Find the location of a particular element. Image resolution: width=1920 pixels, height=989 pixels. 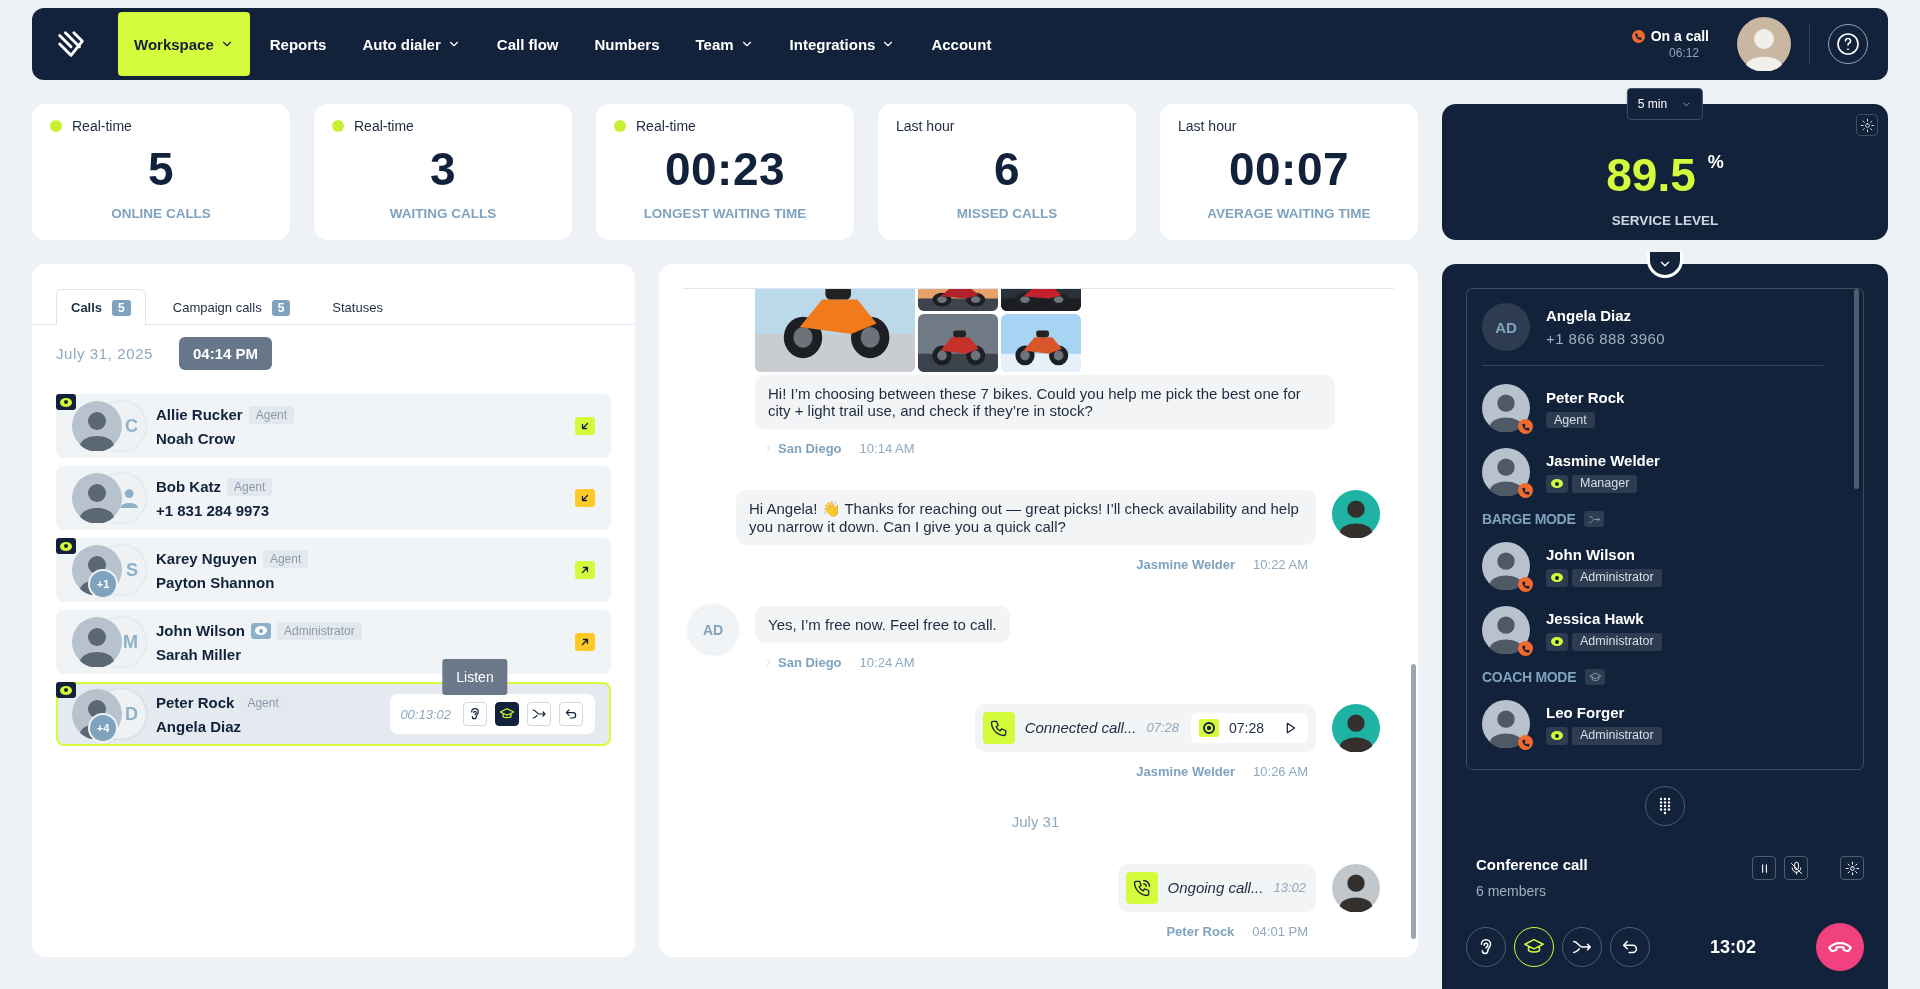

message-bubble: Yes, I’m free now. Feel free to call. is located at coordinates (882, 624).